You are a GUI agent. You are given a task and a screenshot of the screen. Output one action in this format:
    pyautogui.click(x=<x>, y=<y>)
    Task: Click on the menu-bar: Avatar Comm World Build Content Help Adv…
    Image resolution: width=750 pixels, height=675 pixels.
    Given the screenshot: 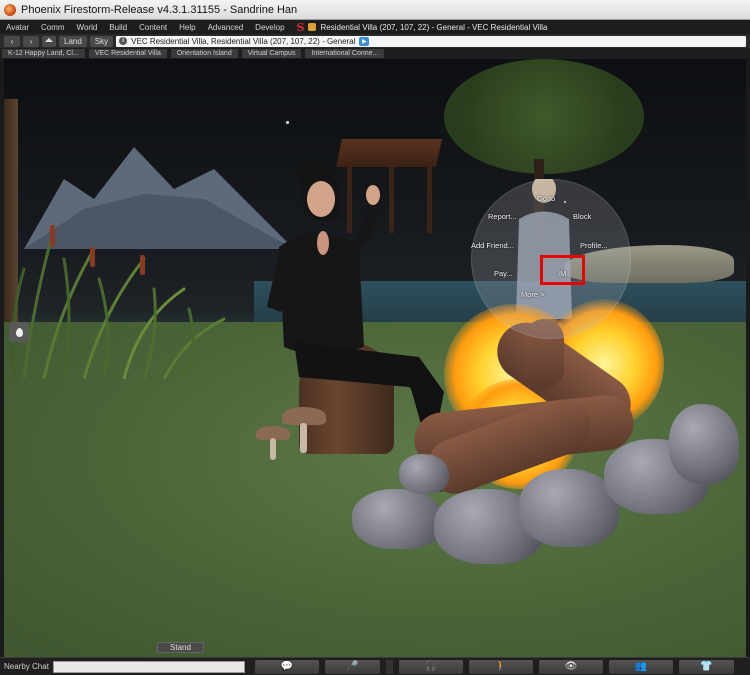 What is the action you would take?
    pyautogui.click(x=375, y=27)
    